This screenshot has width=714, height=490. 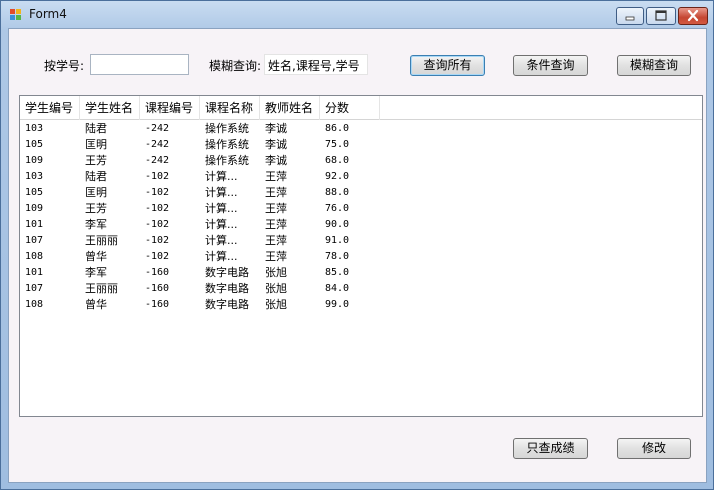 What do you see at coordinates (170, 108) in the screenshot?
I see `column-header-course-id: 课程编号` at bounding box center [170, 108].